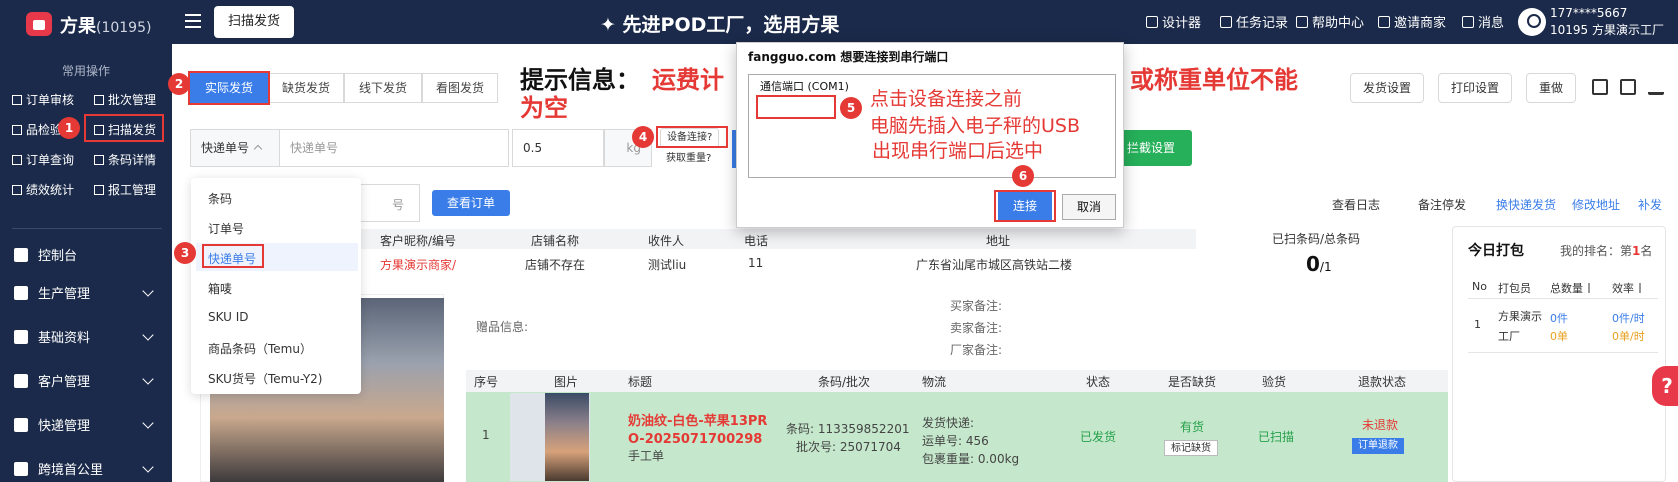 This screenshot has width=1678, height=482. I want to click on order-refund-button: 订单退款, so click(1378, 446).